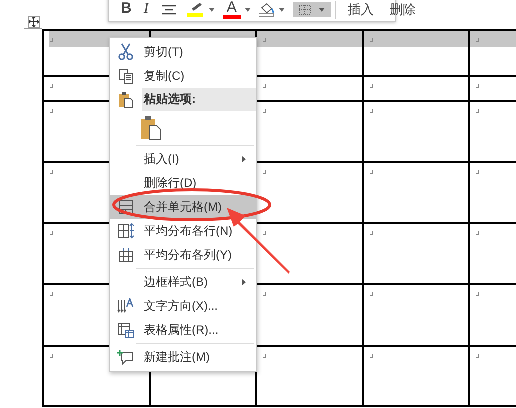  Describe the element at coordinates (199, 99) in the screenshot. I see `paste-options-header: 粘贴选项:` at that location.